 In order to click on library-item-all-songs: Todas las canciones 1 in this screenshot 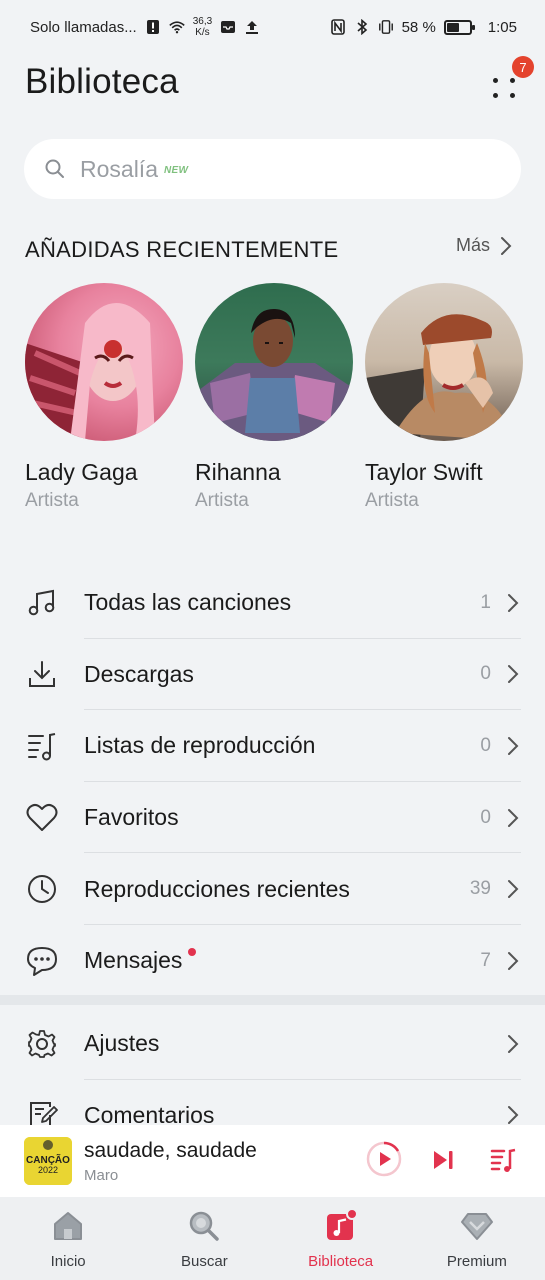, I will do `click(272, 603)`.